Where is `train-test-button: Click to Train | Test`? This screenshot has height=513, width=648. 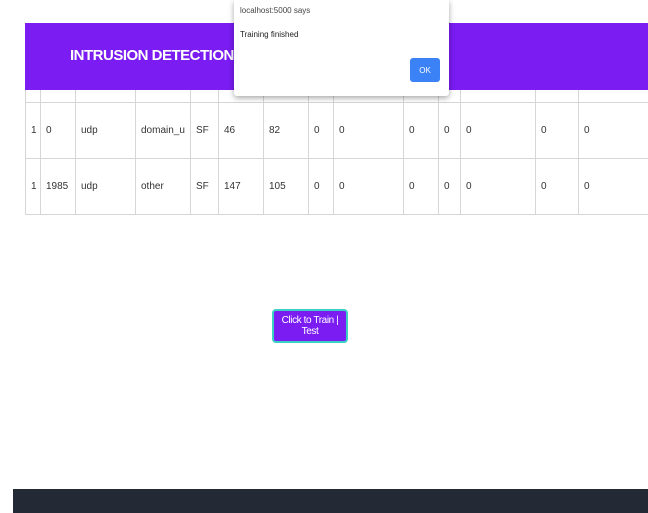 train-test-button: Click to Train | Test is located at coordinates (310, 326).